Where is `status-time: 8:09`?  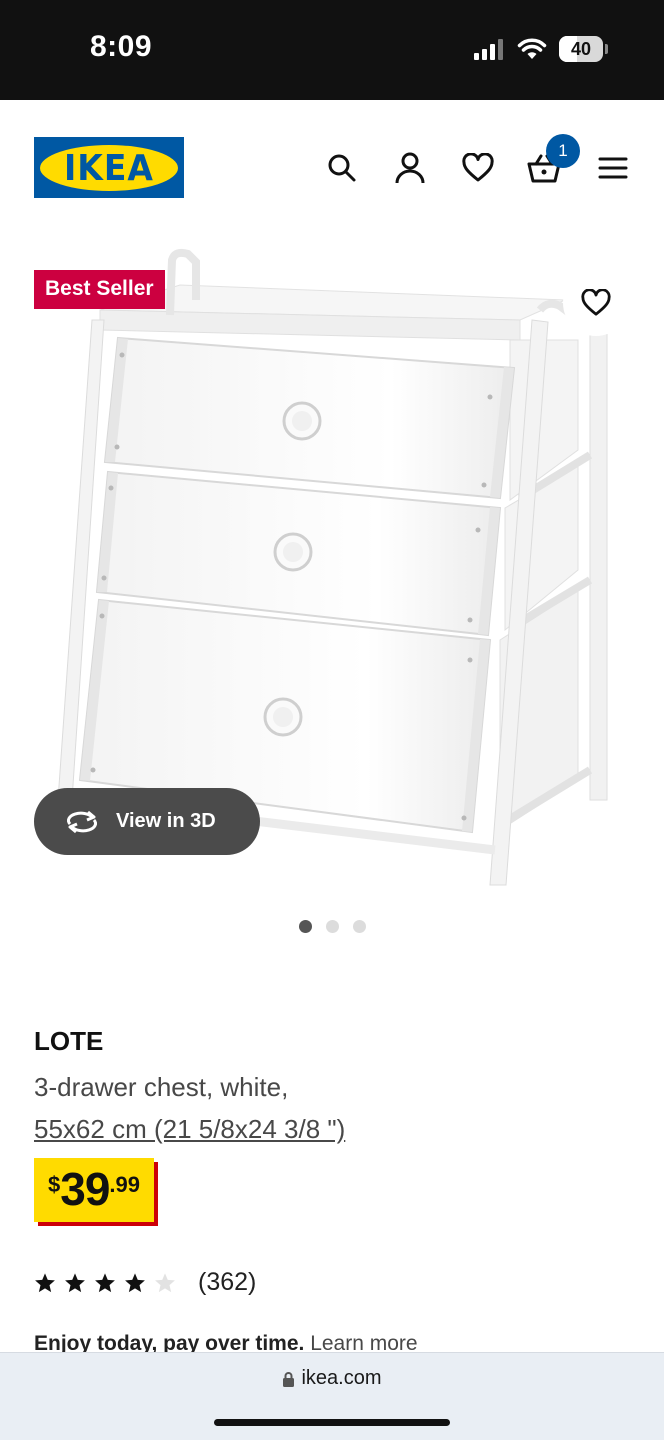
status-time: 8:09 is located at coordinates (121, 46).